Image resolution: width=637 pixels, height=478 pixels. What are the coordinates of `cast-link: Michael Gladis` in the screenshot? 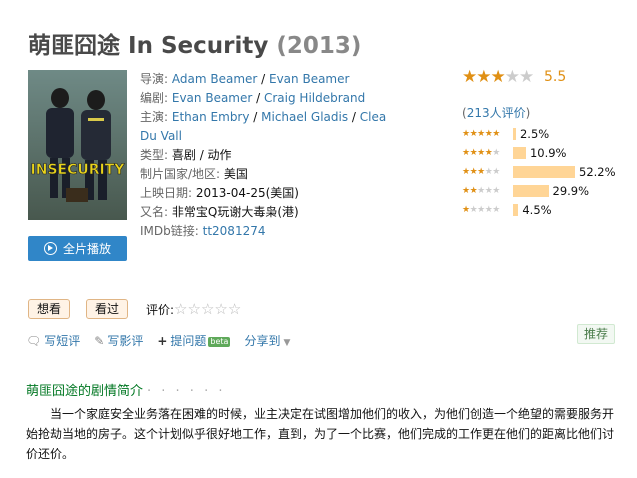 It's located at (304, 117).